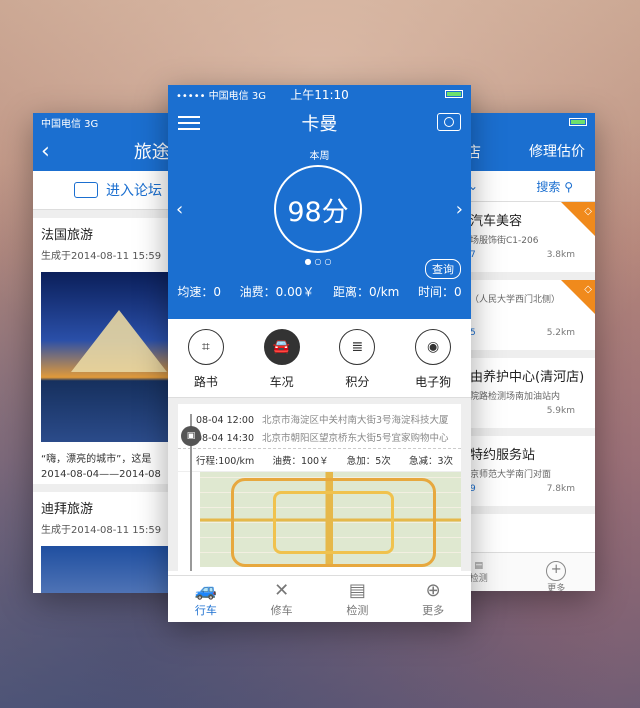 Image resolution: width=640 pixels, height=708 pixels. I want to click on tab-repair: ✕ 修车, so click(282, 599).